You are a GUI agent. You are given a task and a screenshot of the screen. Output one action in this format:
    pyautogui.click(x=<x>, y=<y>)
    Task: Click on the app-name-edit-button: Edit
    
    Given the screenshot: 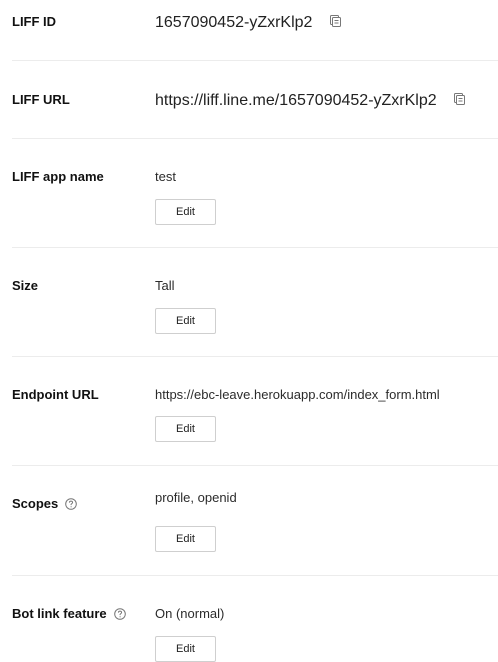 What is the action you would take?
    pyautogui.click(x=185, y=212)
    